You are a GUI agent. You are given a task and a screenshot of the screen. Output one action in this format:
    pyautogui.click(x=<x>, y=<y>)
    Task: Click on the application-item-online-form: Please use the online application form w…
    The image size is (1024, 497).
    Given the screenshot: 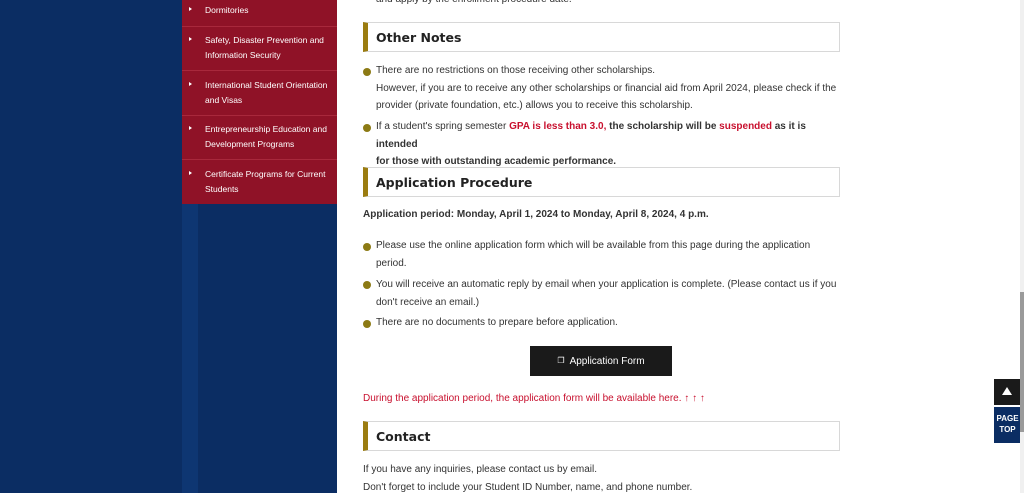 What is the action you would take?
    pyautogui.click(x=593, y=254)
    